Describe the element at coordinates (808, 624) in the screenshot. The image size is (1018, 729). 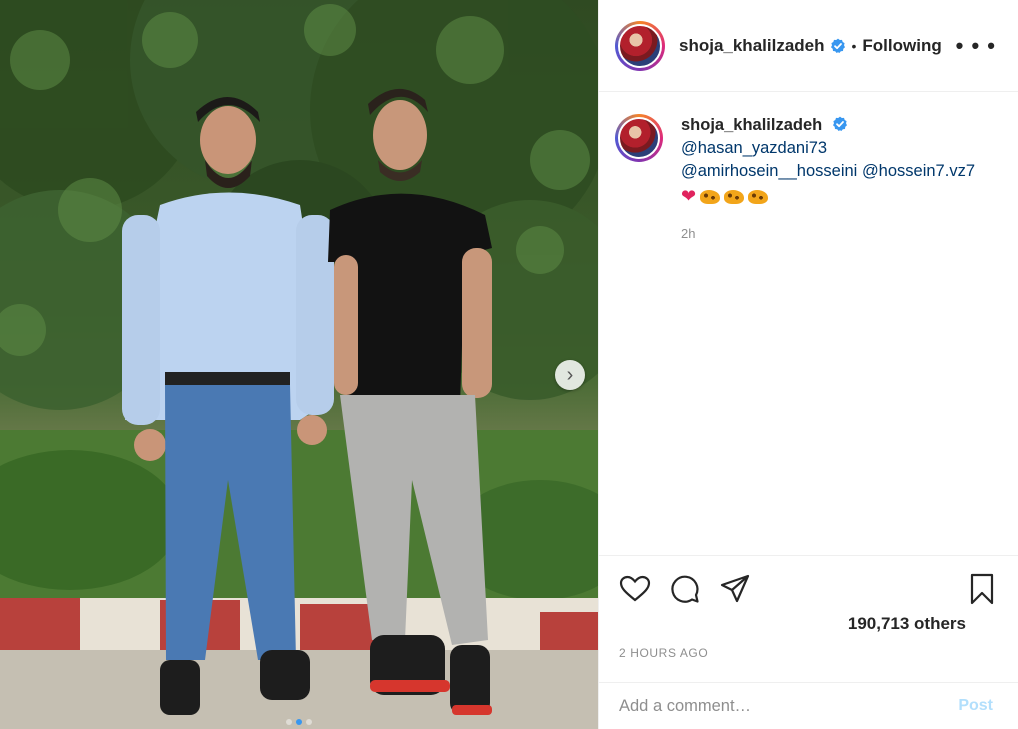
I see `likes-count: 190,713 others` at that location.